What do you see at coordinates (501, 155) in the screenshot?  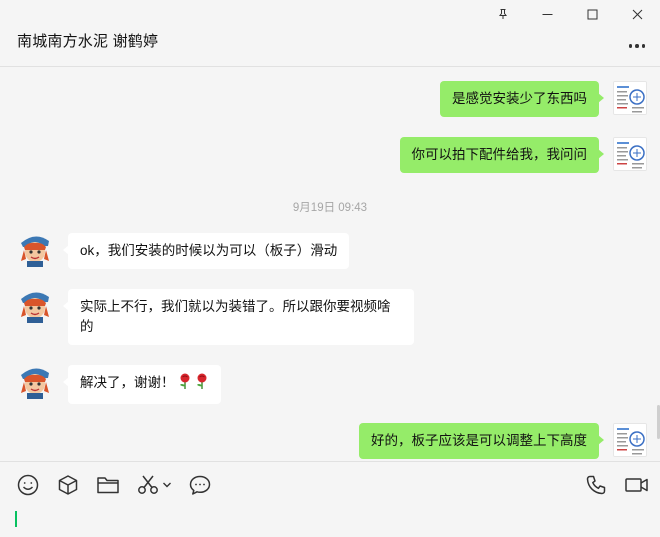 I see `message-bubble: 你可以拍下配件给我，我问问` at bounding box center [501, 155].